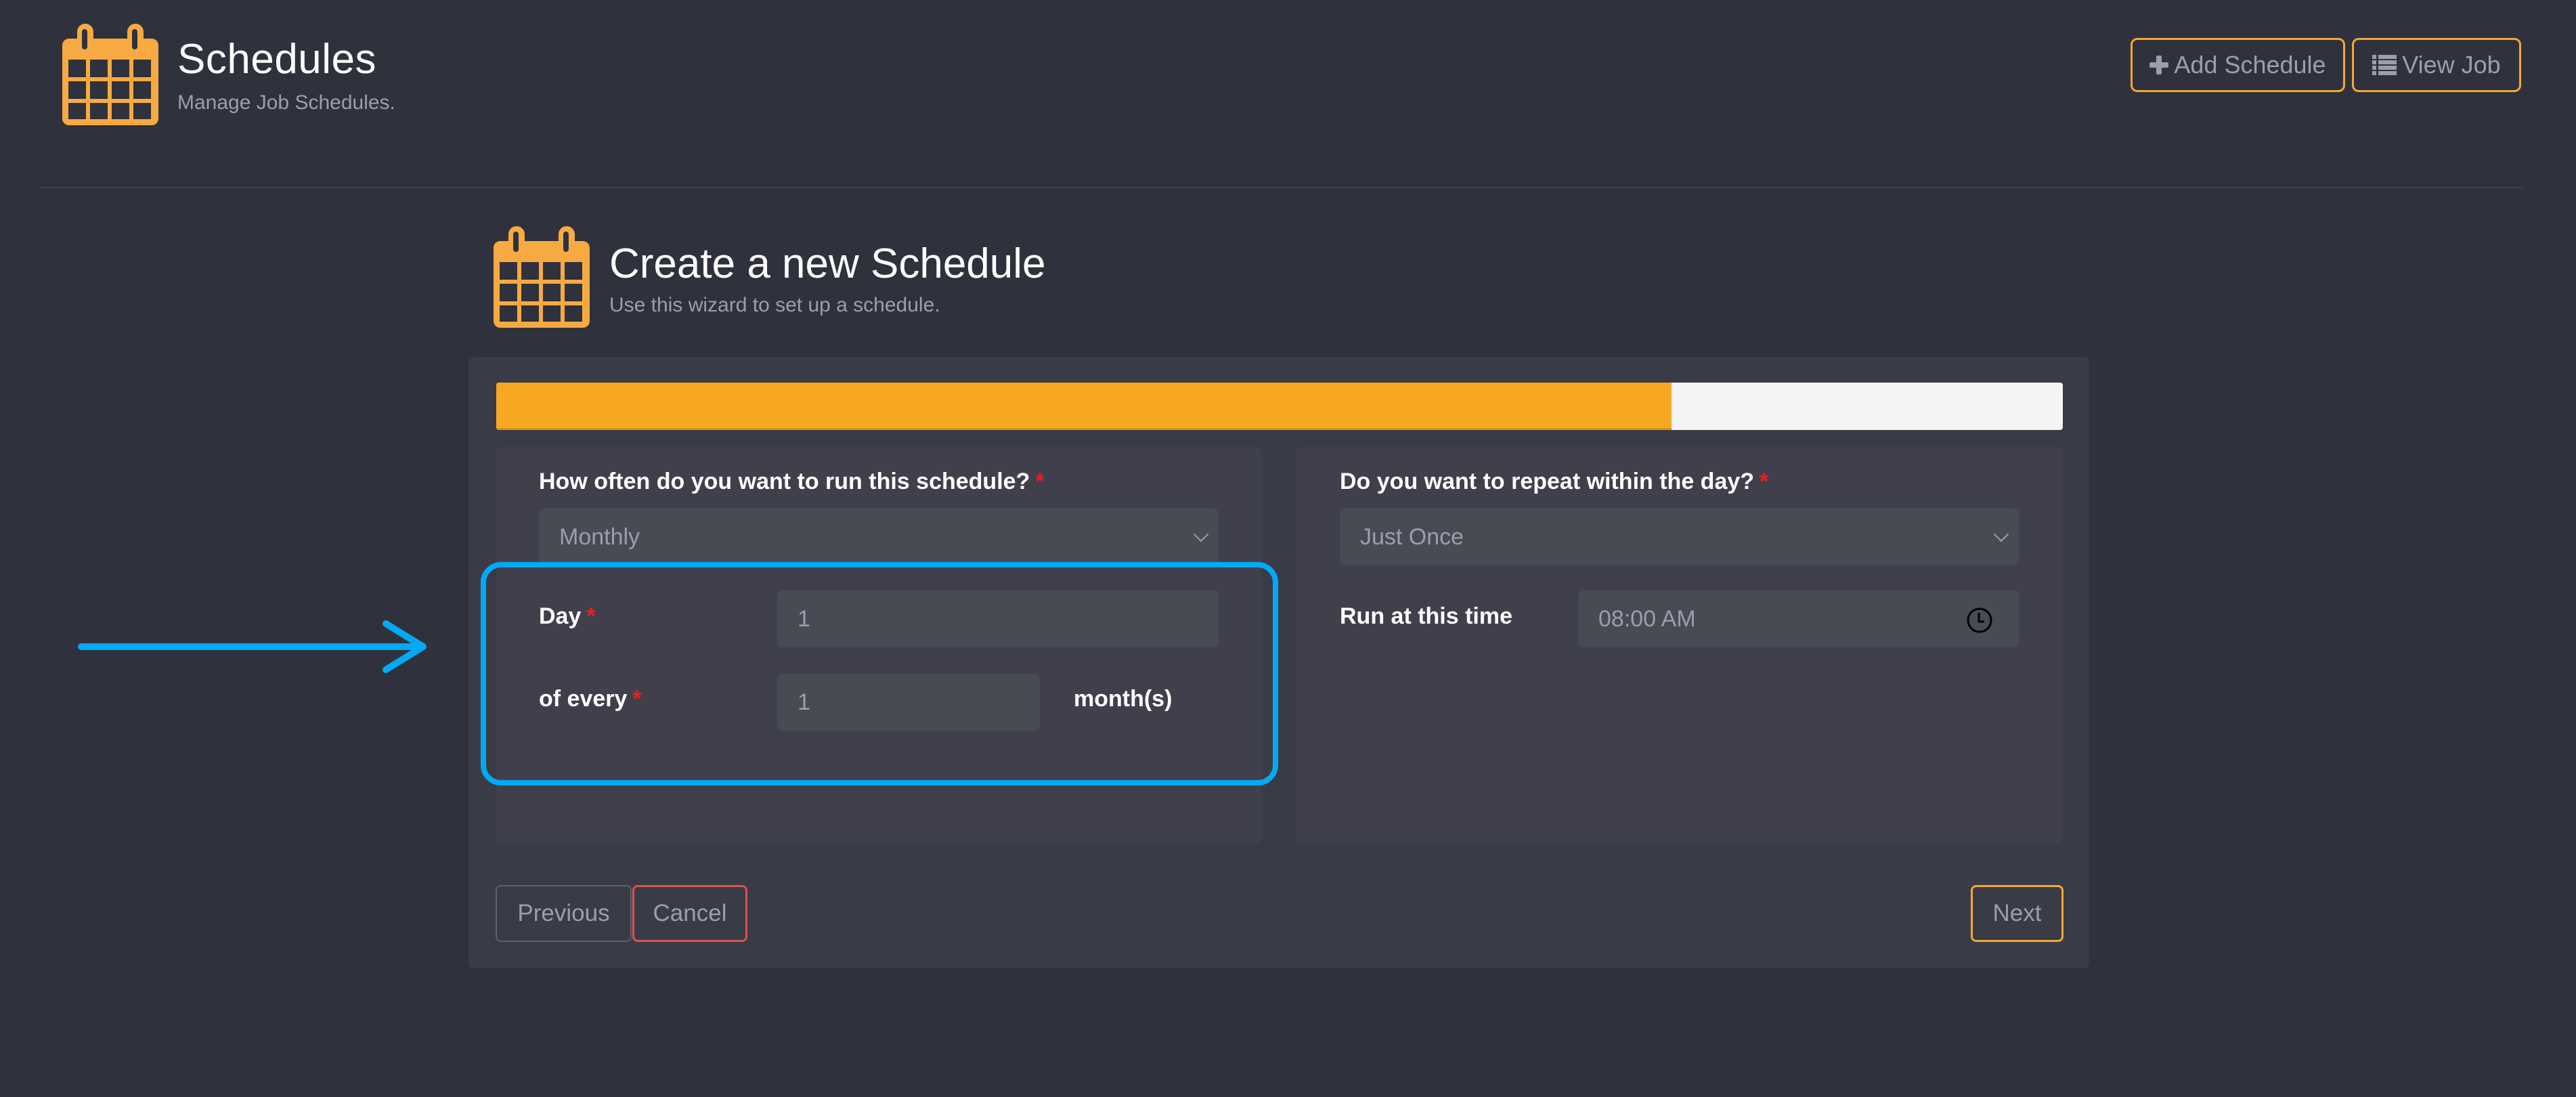 The height and width of the screenshot is (1097, 2576). Describe the element at coordinates (2250, 65) in the screenshot. I see `add-schedule-label: Add Schedule` at that location.